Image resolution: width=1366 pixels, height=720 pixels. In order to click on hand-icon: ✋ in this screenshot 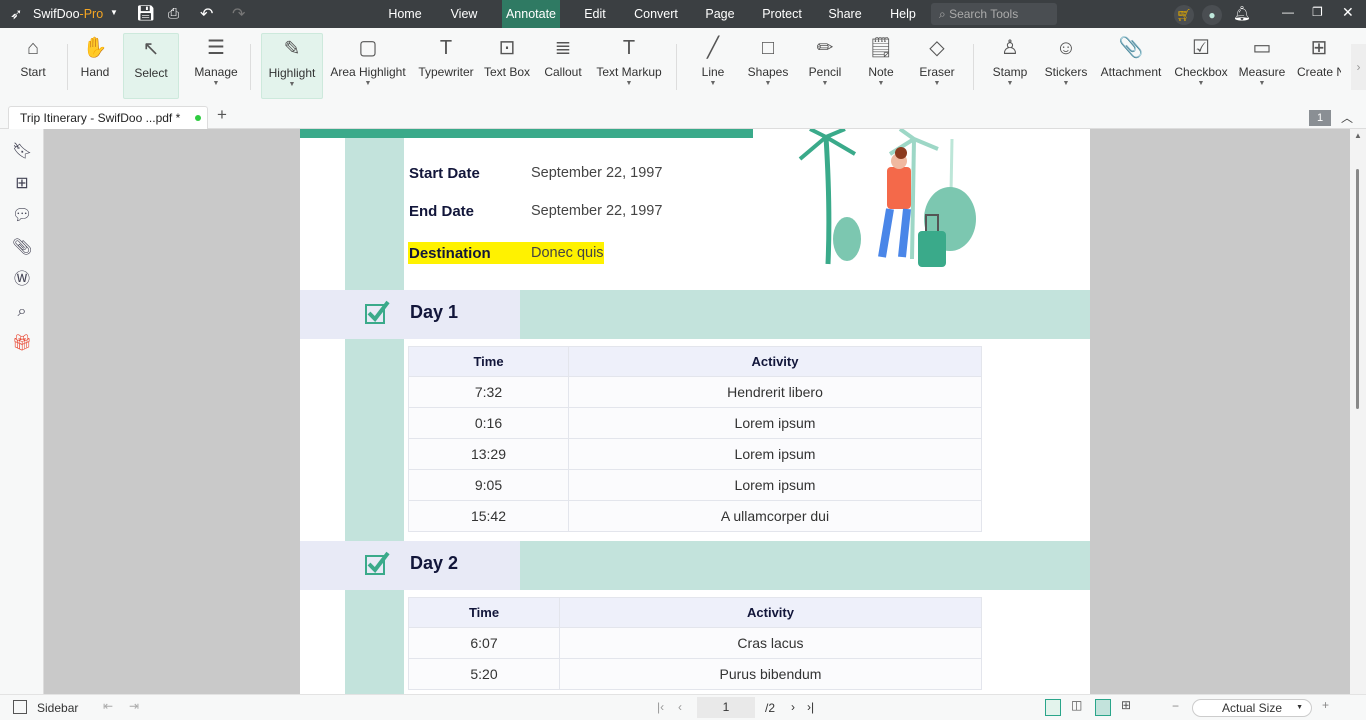, I will do `click(95, 48)`.